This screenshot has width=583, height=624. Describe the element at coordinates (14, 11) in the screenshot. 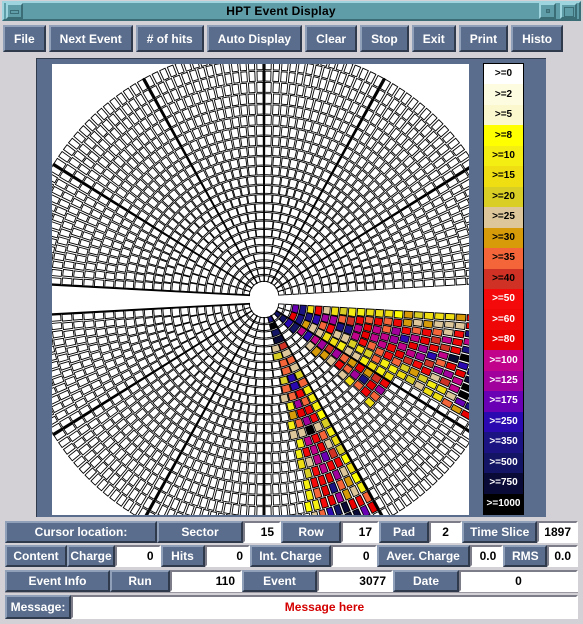

I see `minimize-icon` at that location.